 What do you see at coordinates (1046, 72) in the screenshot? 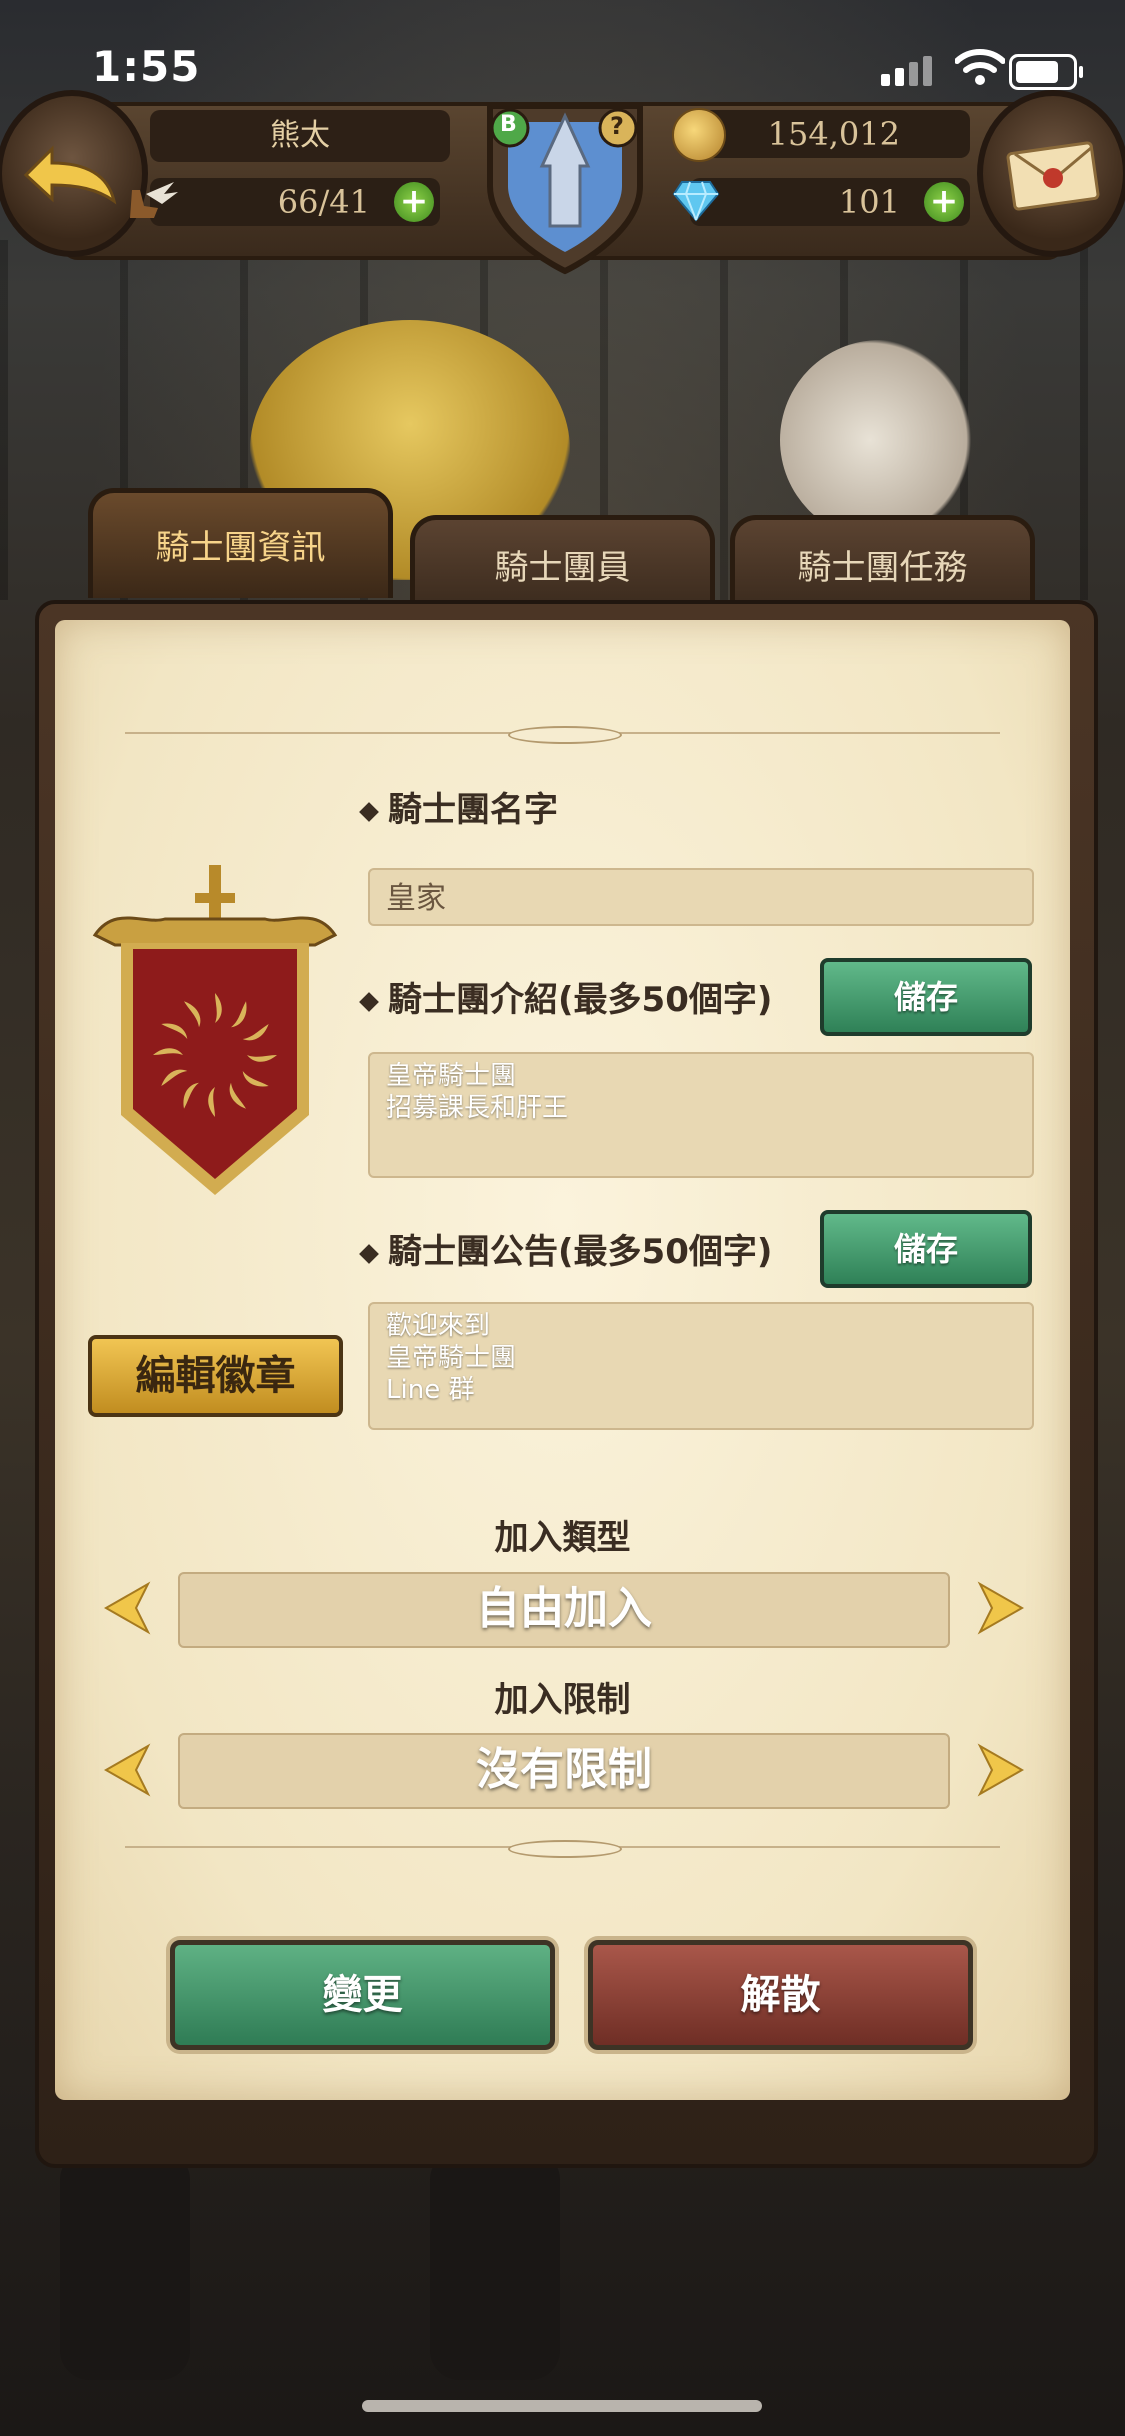
I see `battery-icon` at bounding box center [1046, 72].